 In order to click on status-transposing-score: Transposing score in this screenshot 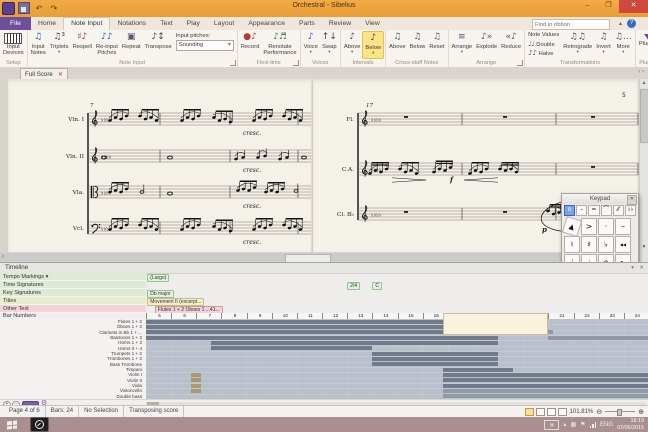, I will do `click(154, 411)`.